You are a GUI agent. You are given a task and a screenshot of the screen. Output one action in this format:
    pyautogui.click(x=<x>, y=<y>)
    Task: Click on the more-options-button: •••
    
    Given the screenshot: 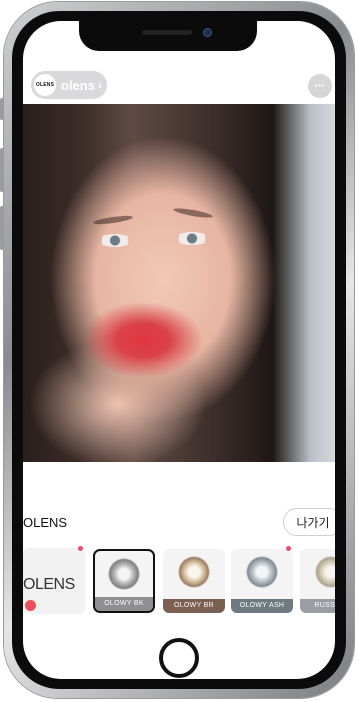 What is the action you would take?
    pyautogui.click(x=320, y=86)
    